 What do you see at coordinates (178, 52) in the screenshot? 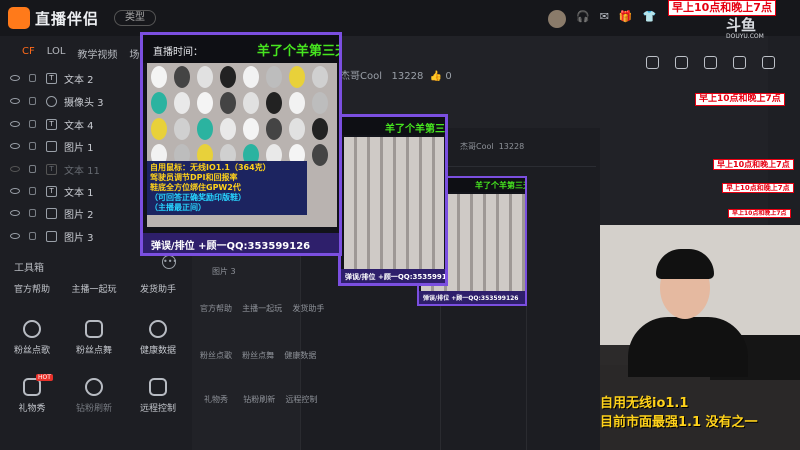
I see `live-time-label: 直播时间：` at bounding box center [178, 52].